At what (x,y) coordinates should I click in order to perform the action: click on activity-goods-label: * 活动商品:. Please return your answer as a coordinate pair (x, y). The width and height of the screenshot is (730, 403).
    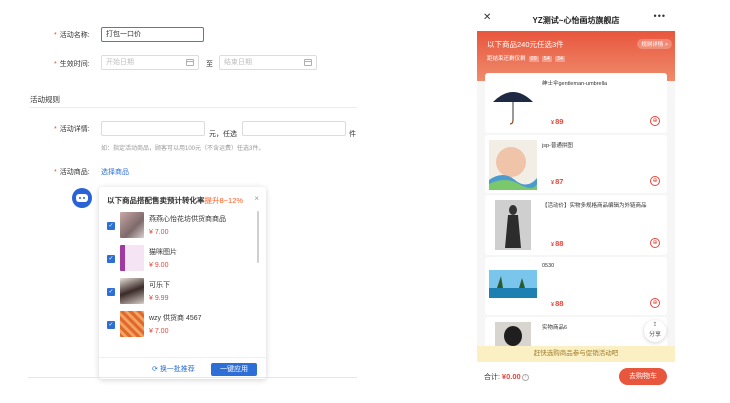
    Looking at the image, I should click on (72, 172).